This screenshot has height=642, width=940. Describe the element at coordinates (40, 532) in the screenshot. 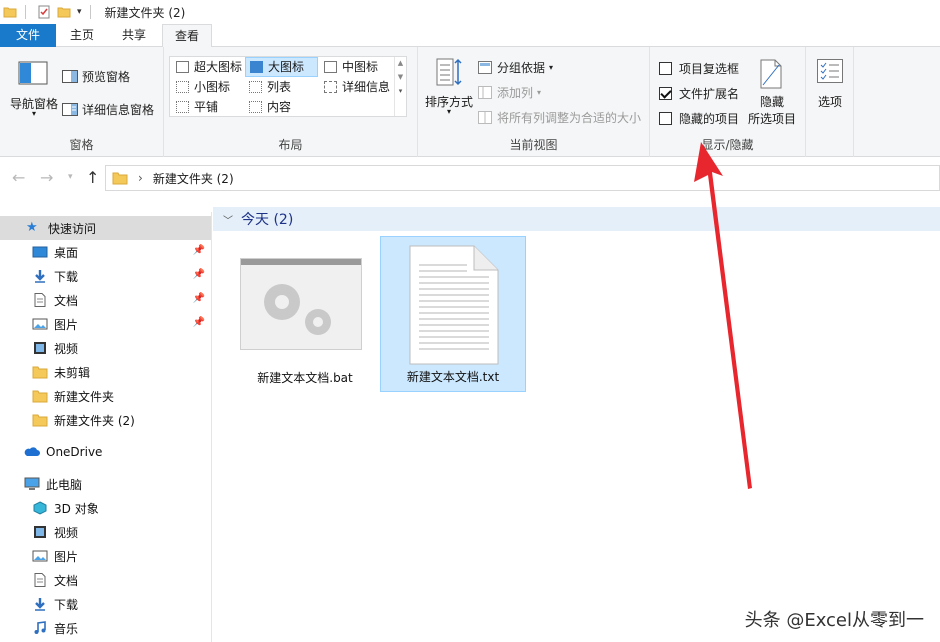

I see `video-icon` at that location.